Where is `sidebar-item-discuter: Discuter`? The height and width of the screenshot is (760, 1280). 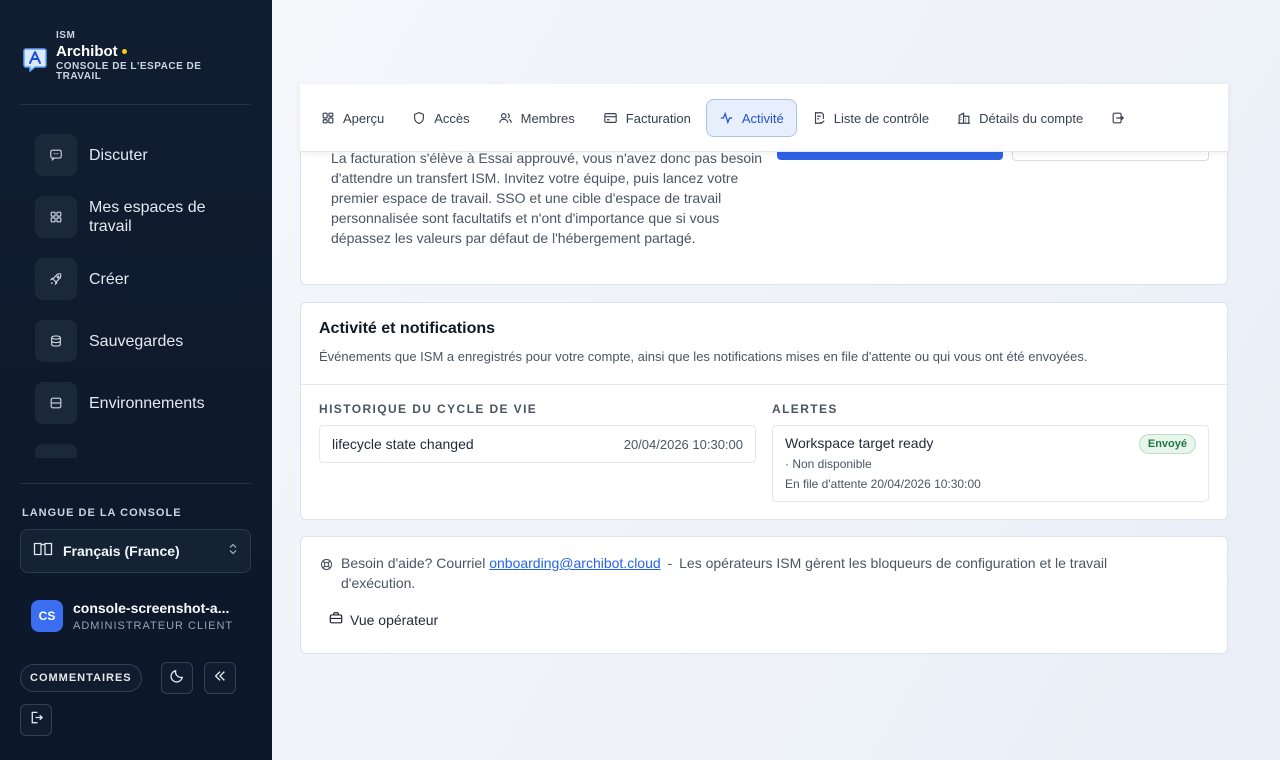
sidebar-item-discuter: Discuter is located at coordinates (135, 155).